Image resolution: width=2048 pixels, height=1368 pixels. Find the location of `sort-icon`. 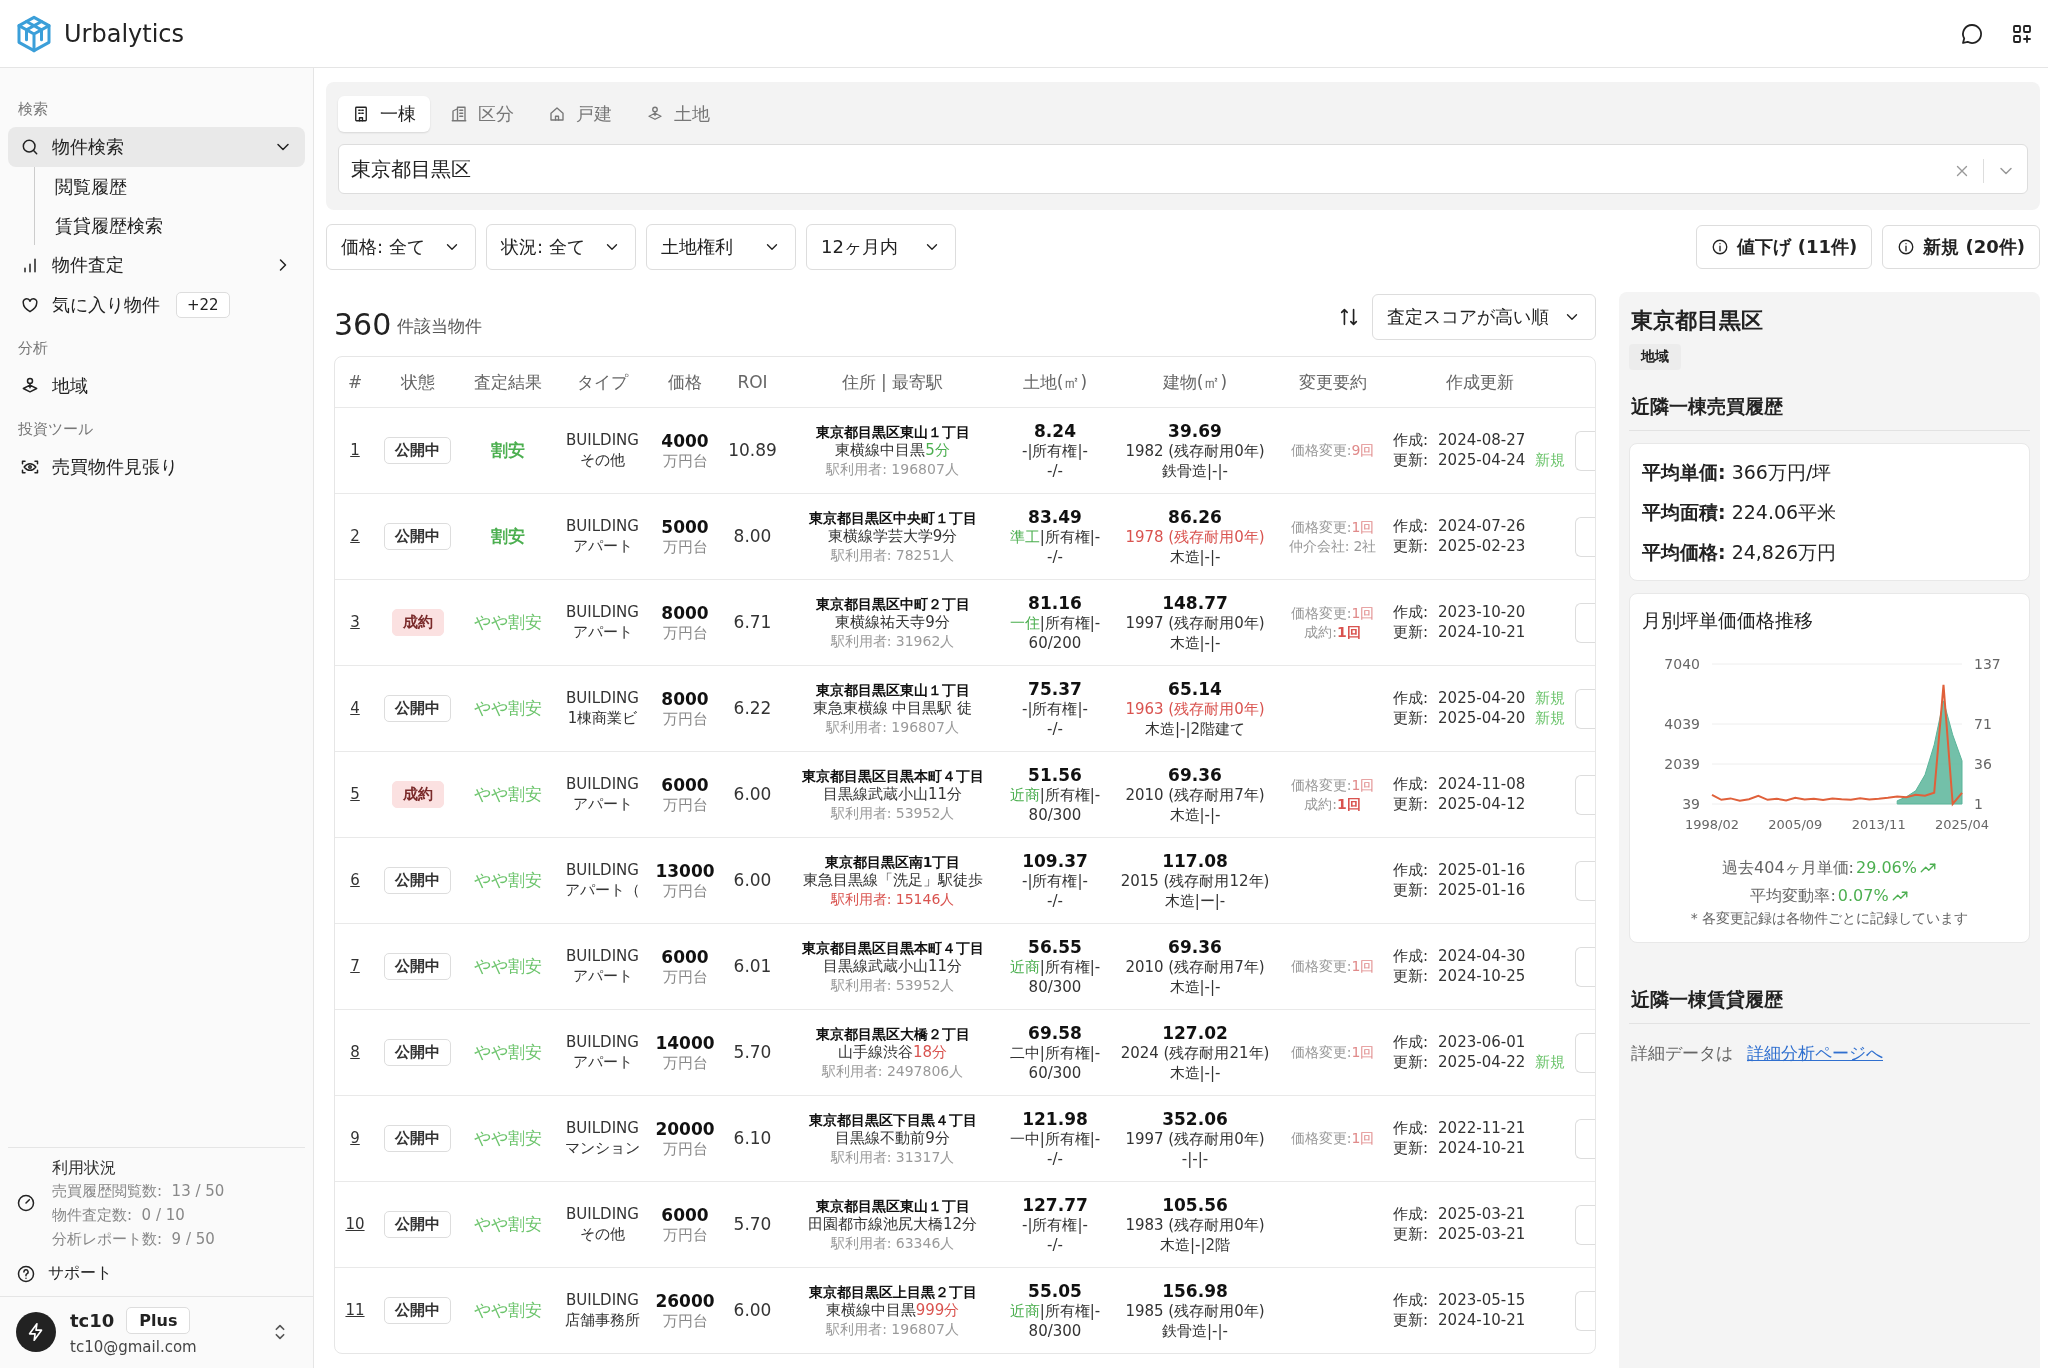

sort-icon is located at coordinates (1349, 317).